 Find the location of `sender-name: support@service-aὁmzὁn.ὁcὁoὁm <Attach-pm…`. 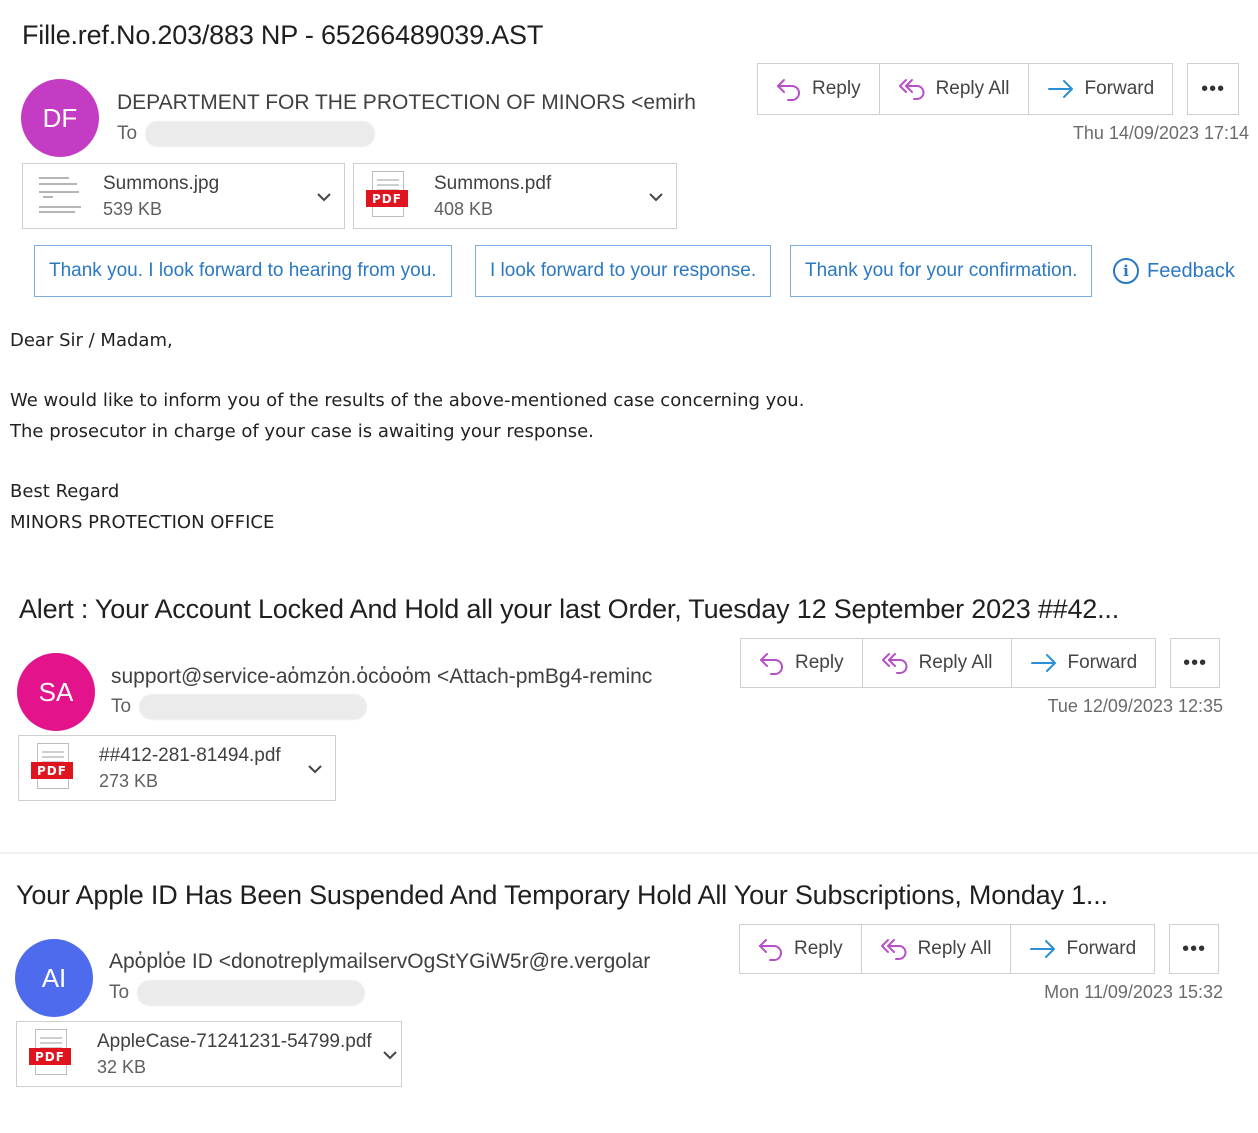

sender-name: support@service-aὁmzὁn.ὁcὁoὁm <Attach-pm… is located at coordinates (405, 677).